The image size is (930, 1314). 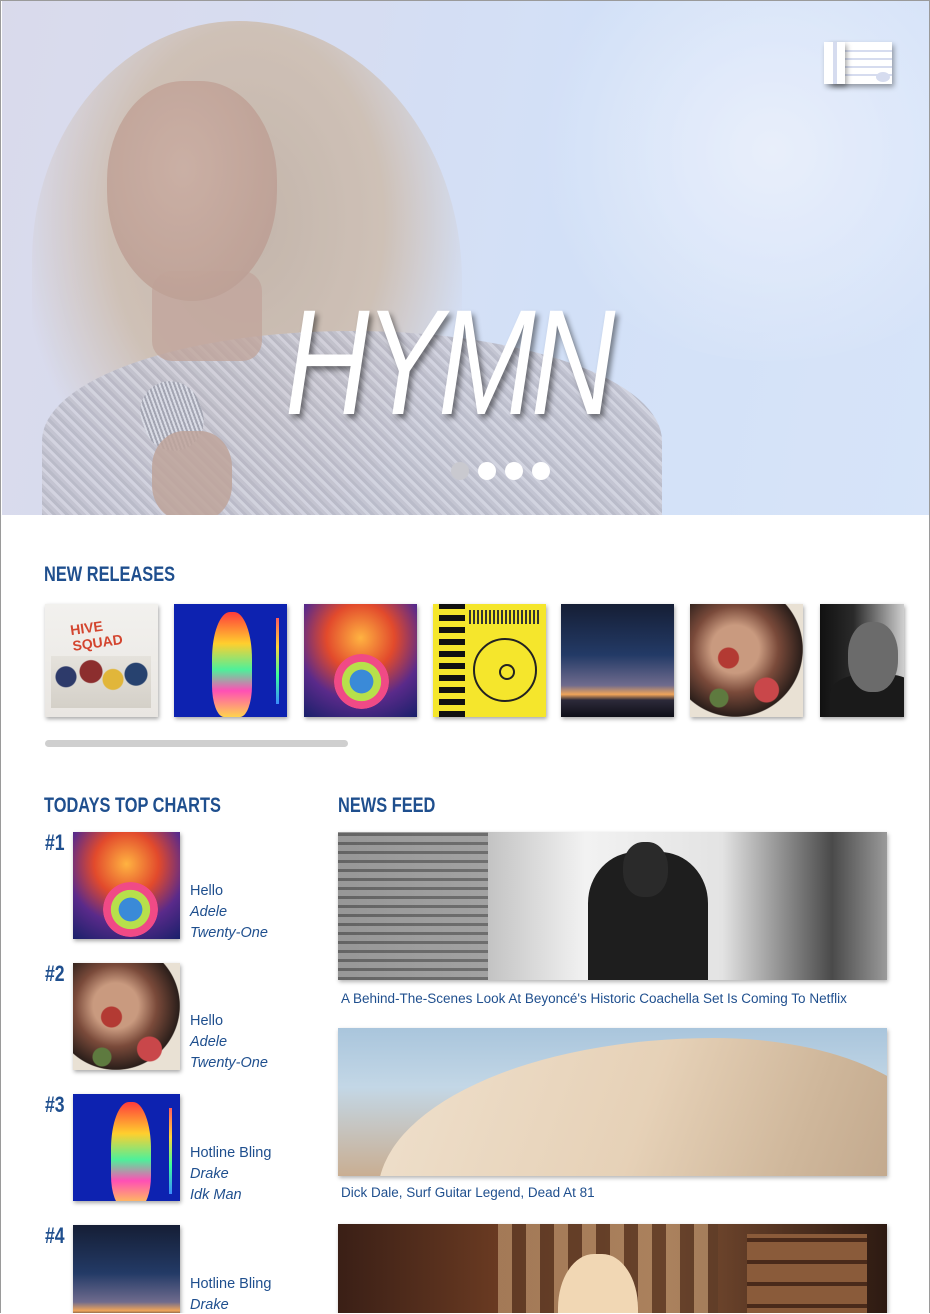 What do you see at coordinates (859, 62) in the screenshot?
I see `hymn-logo-icon` at bounding box center [859, 62].